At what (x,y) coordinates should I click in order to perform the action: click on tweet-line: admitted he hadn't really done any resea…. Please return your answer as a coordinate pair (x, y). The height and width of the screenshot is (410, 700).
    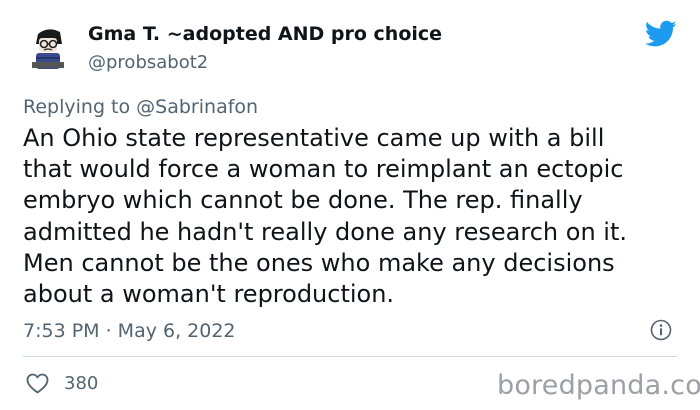
    Looking at the image, I should click on (325, 231).